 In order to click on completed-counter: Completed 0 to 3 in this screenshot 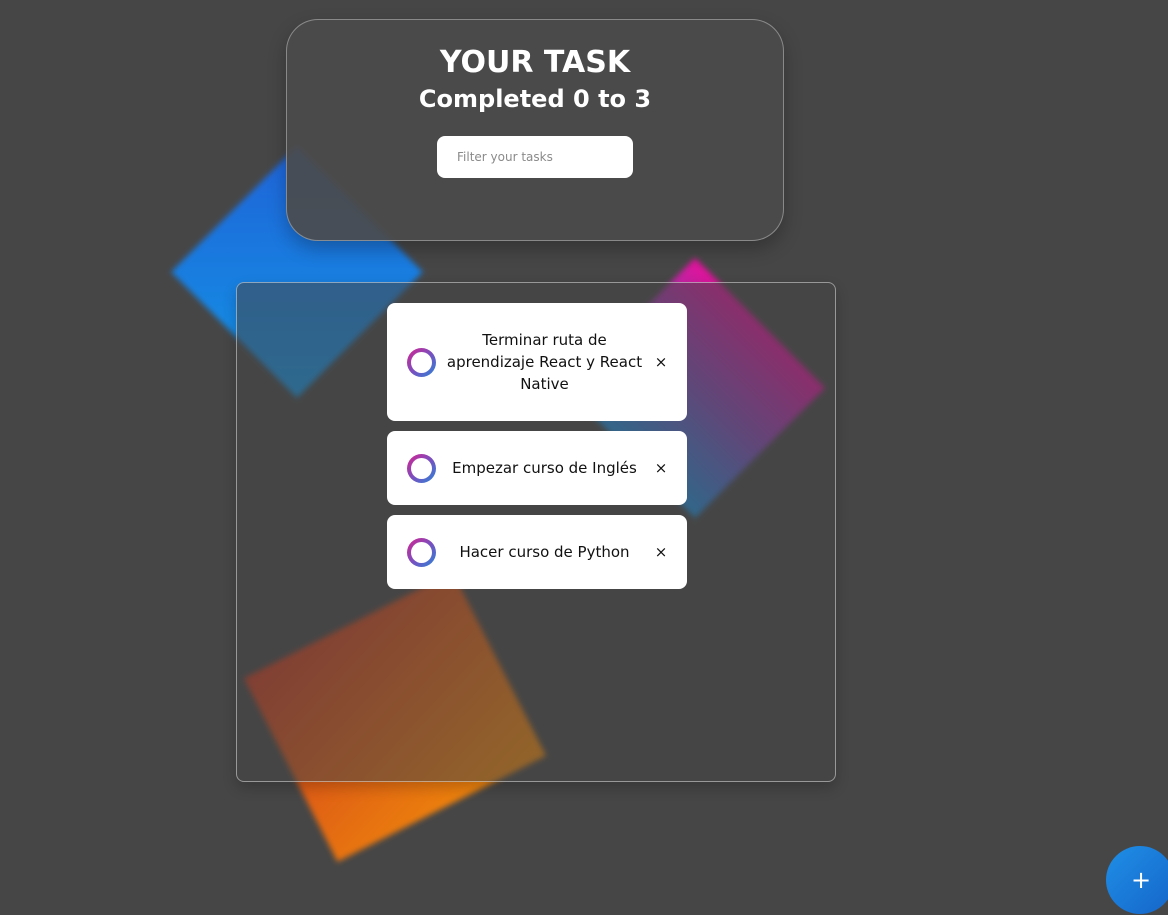, I will do `click(535, 99)`.